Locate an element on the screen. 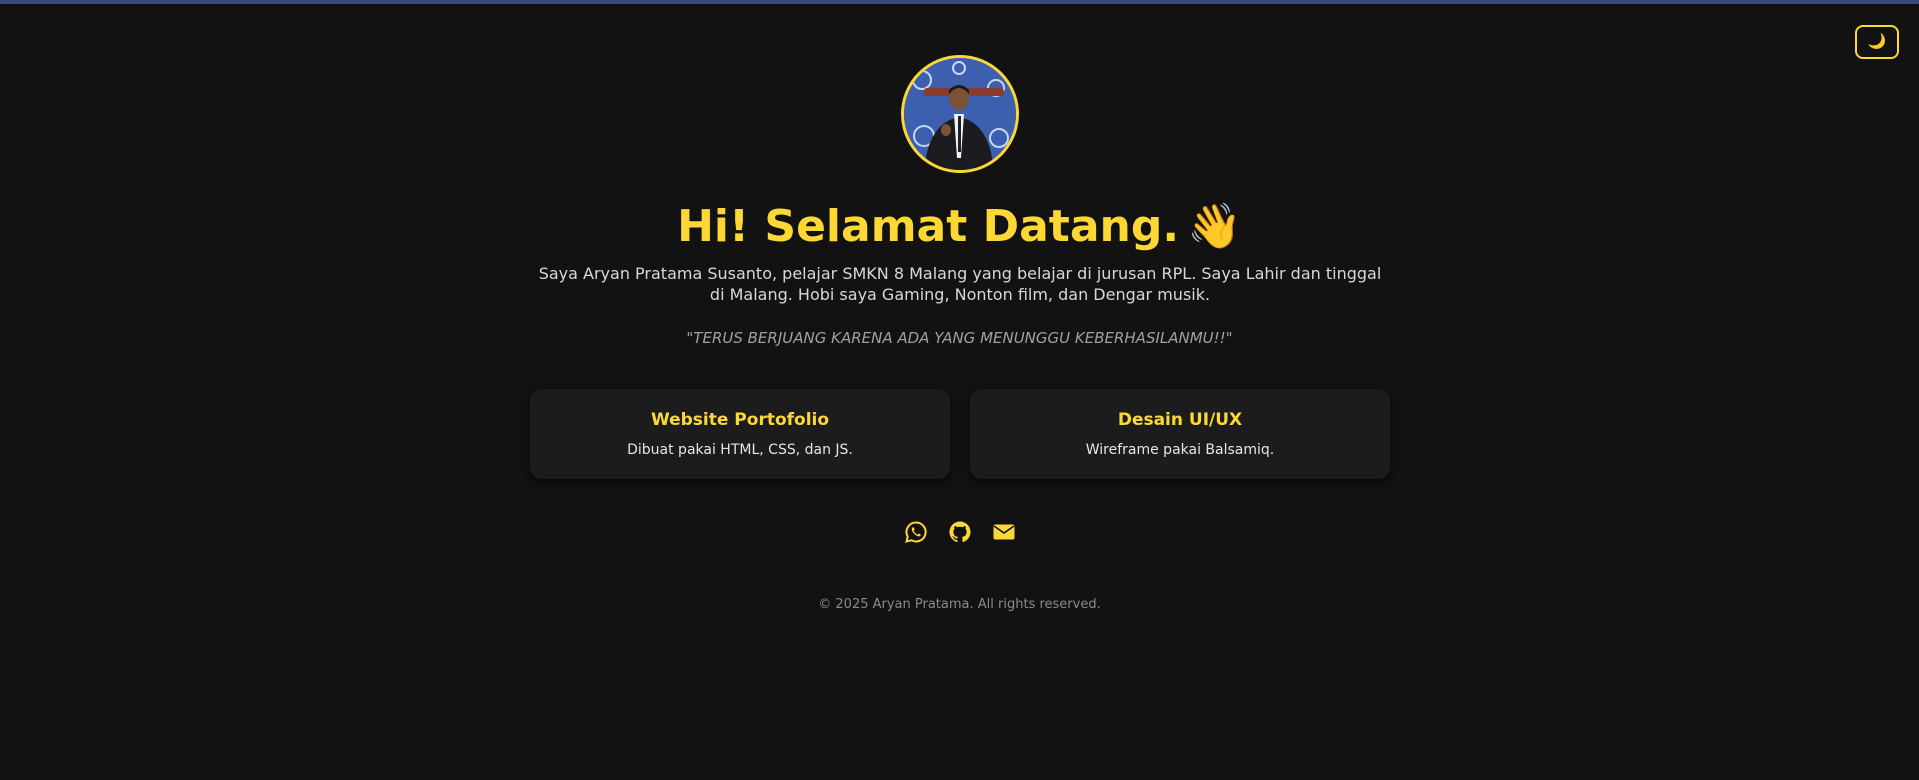 The image size is (1919, 780). whatsapp-icon is located at coordinates (915, 532).